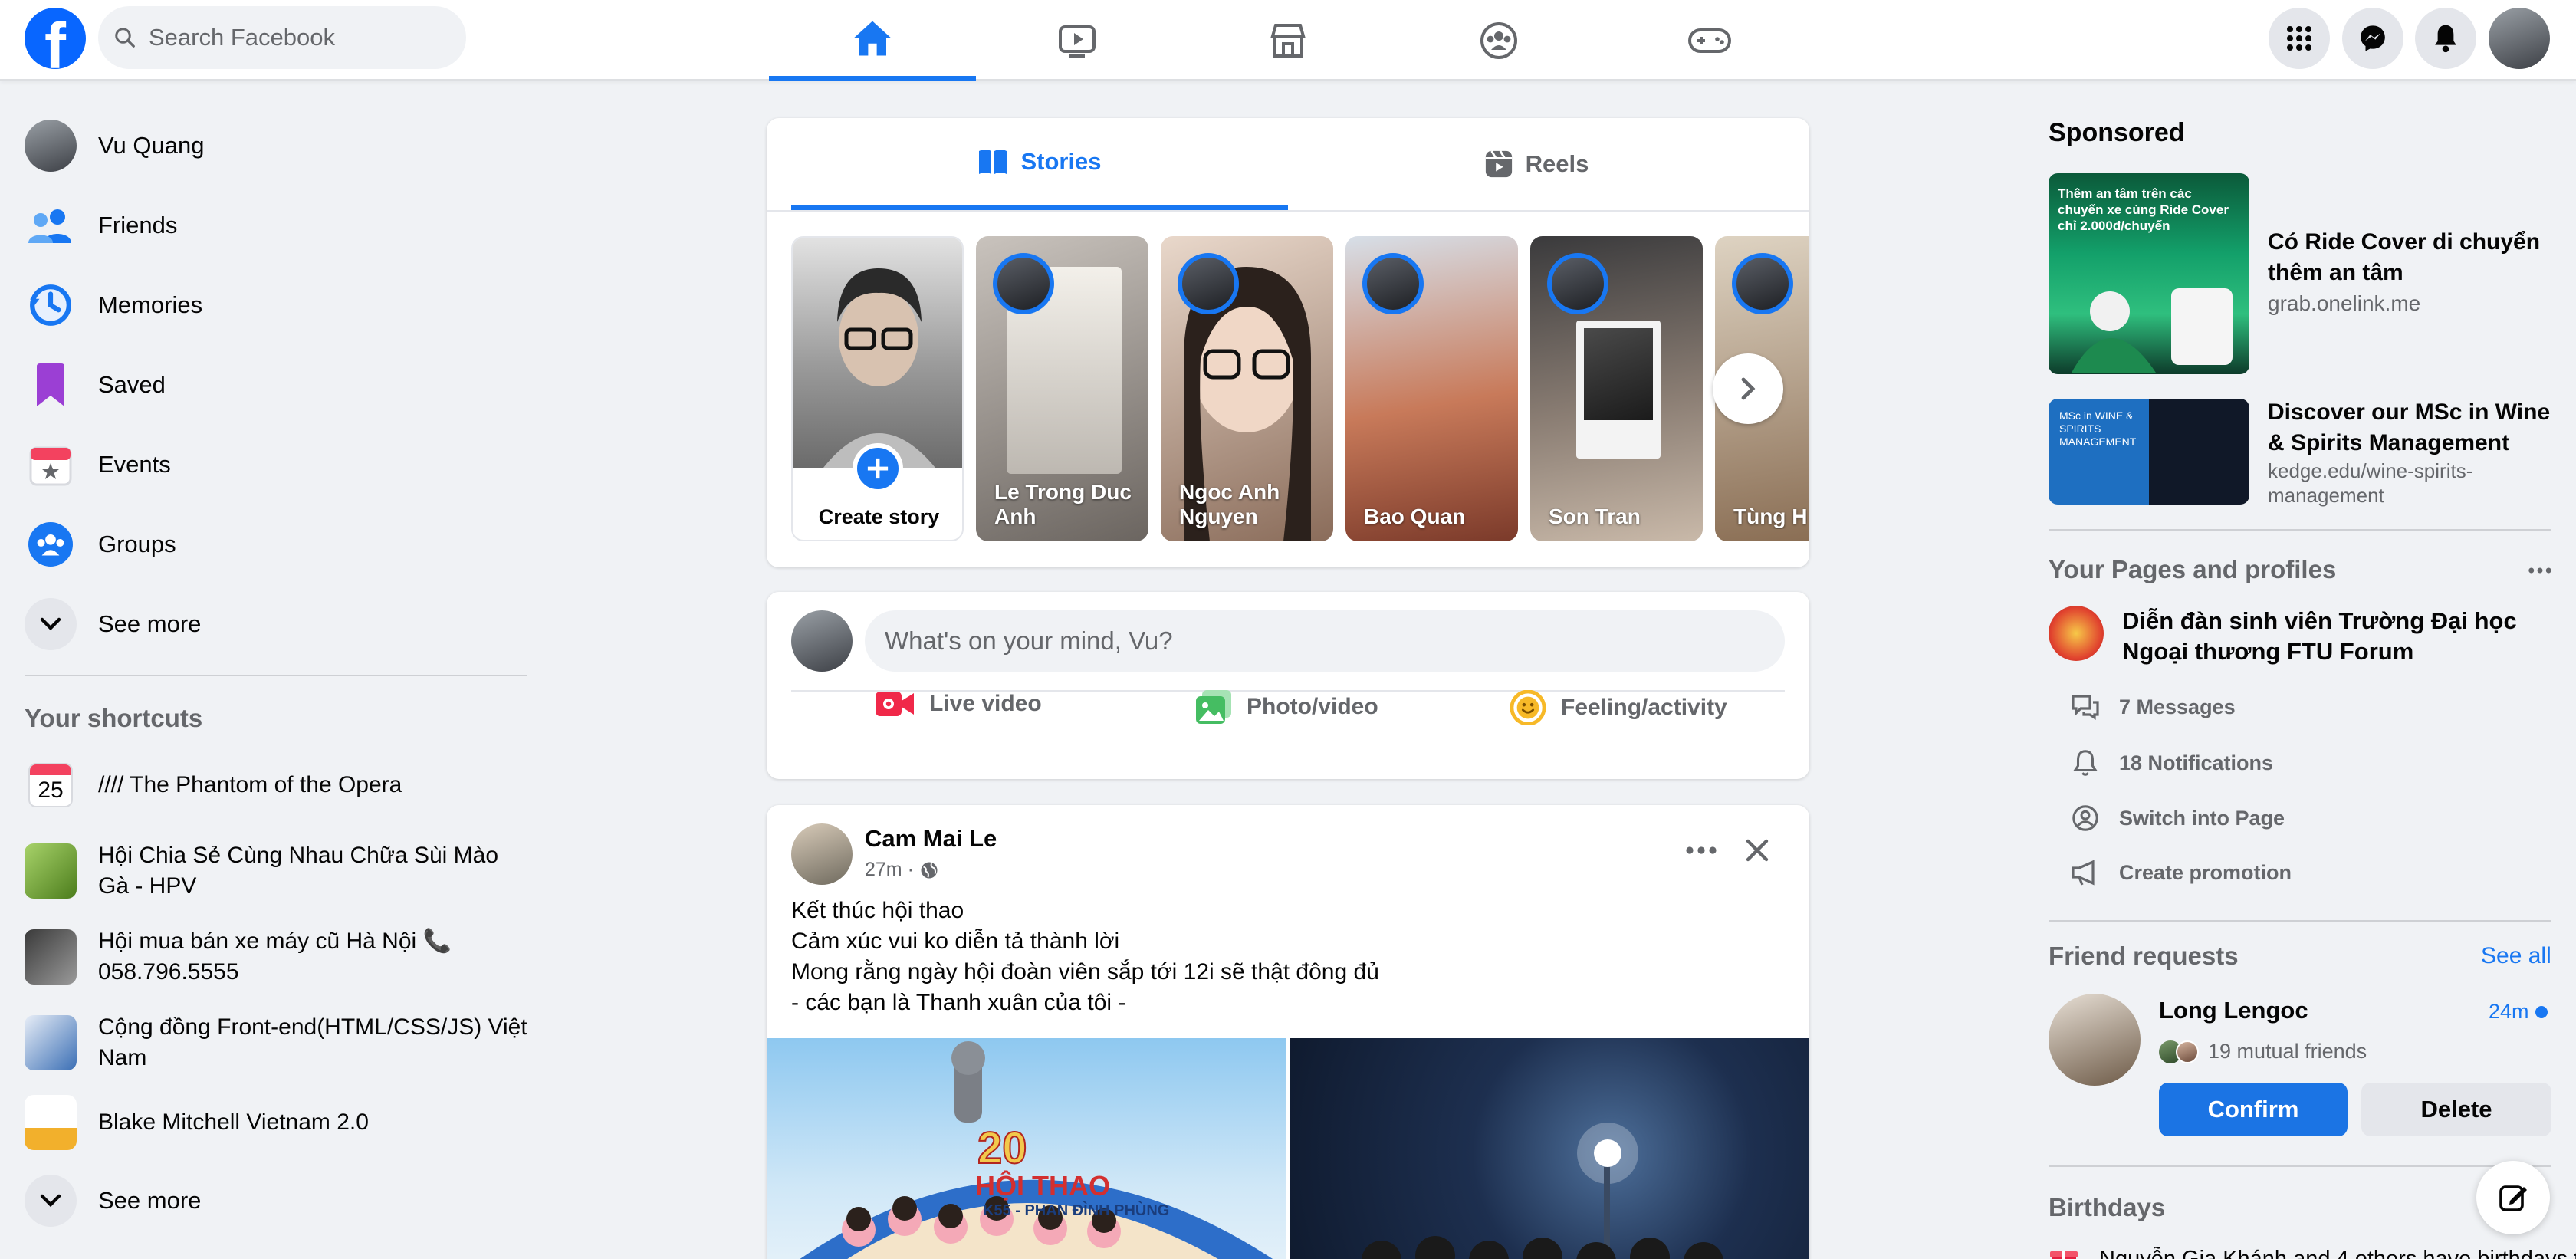 This screenshot has height=1259, width=2576. What do you see at coordinates (98, 464) in the screenshot?
I see `sidebar-item-events: Events` at bounding box center [98, 464].